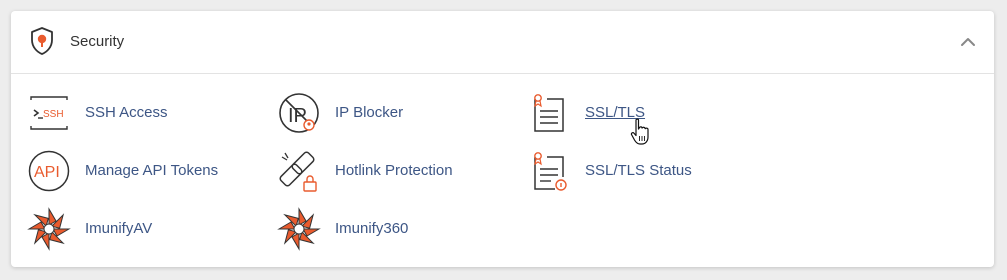 This screenshot has width=1007, height=280. I want to click on certificate-icon, so click(549, 113).